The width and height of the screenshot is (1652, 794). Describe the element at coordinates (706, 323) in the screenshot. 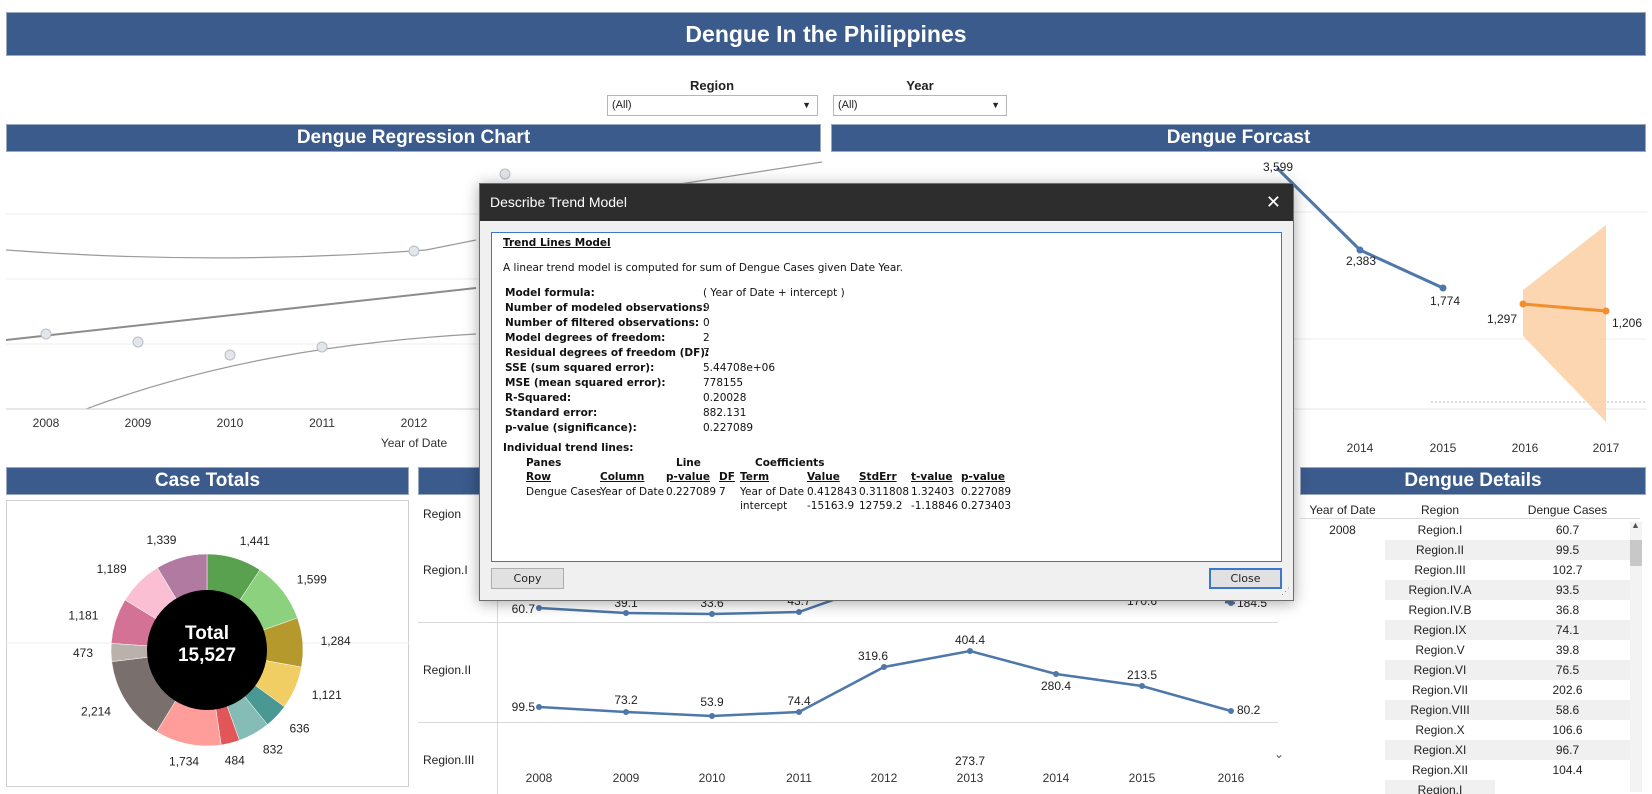

I see `stat-value: 0` at that location.